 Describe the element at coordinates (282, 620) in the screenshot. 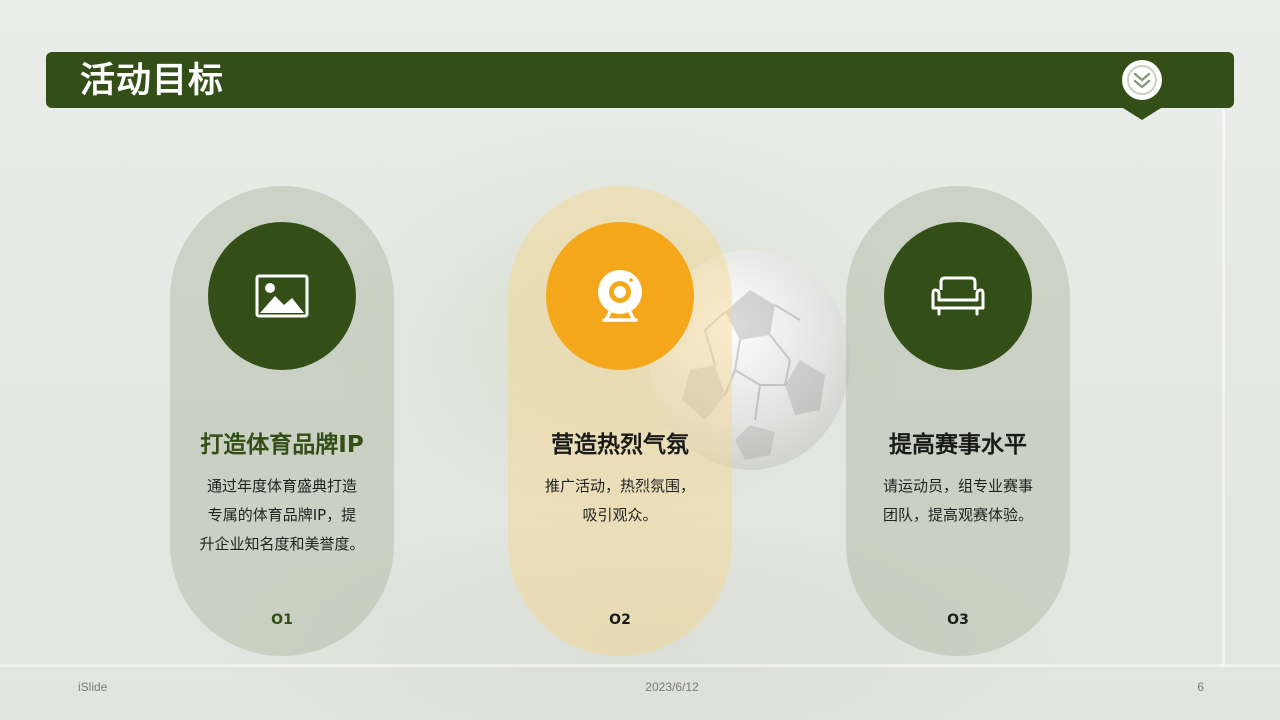

I see `goal-number-1: O1` at that location.